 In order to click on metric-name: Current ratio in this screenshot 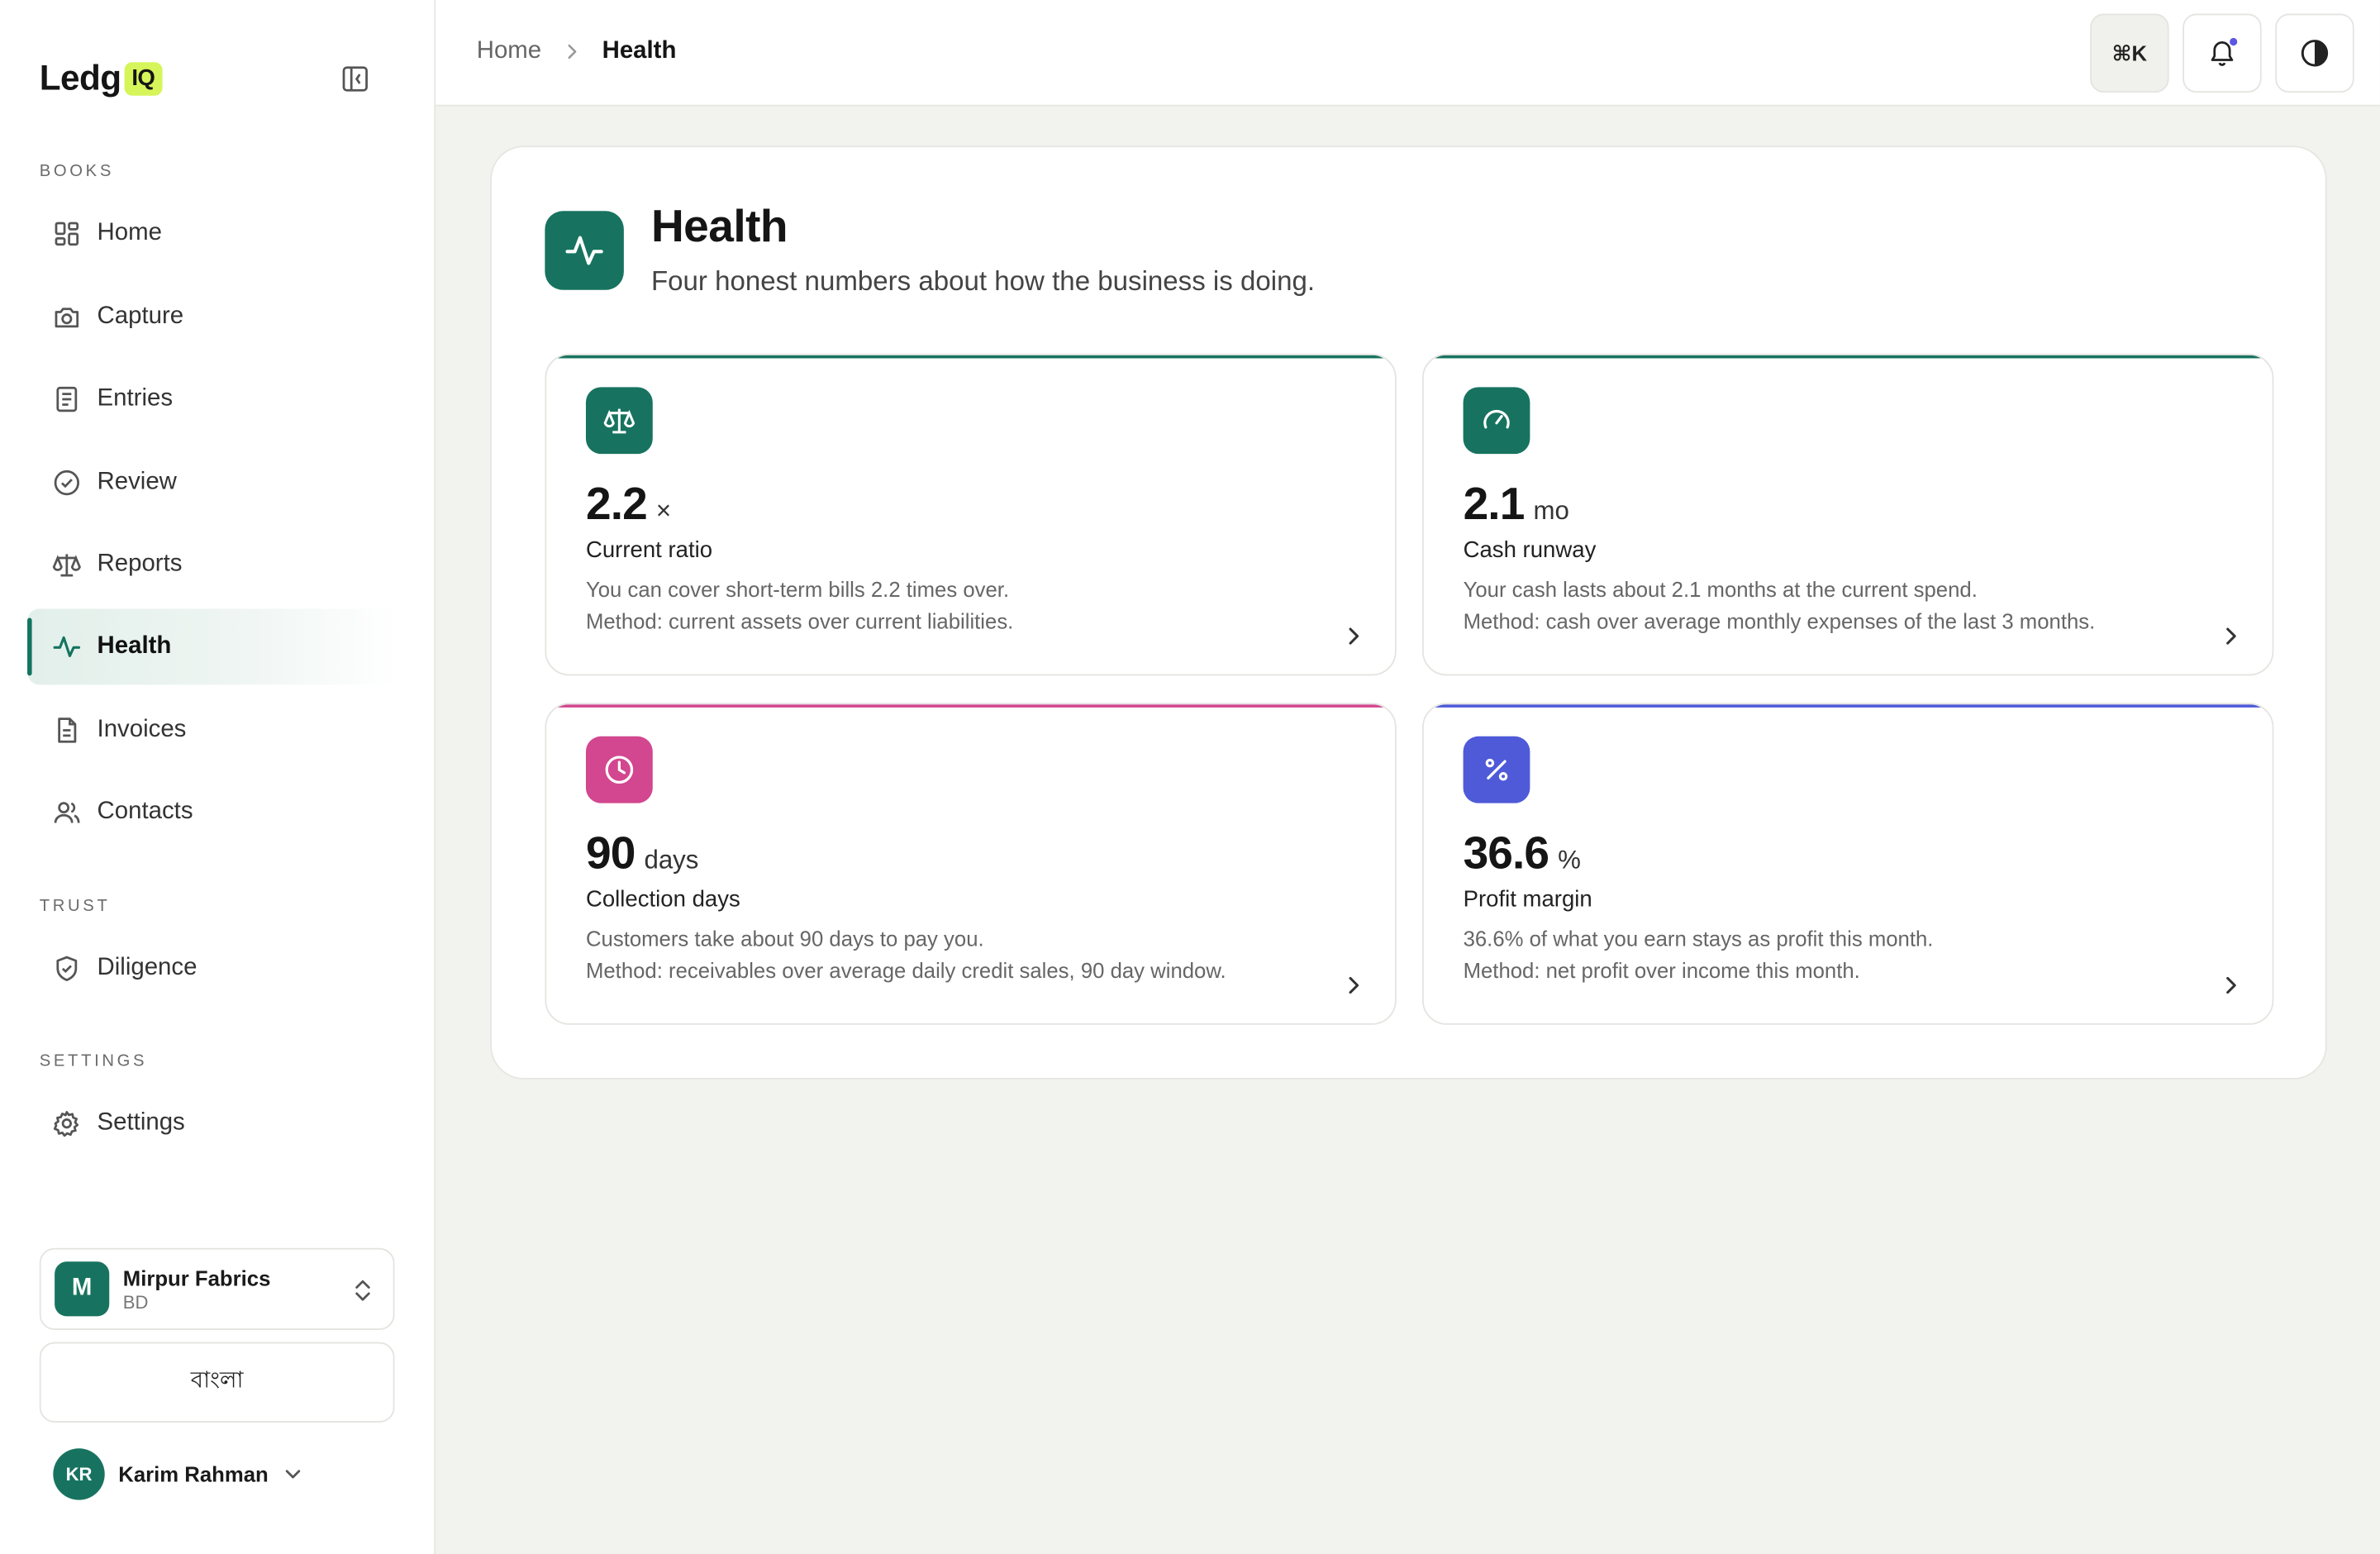, I will do `click(649, 550)`.